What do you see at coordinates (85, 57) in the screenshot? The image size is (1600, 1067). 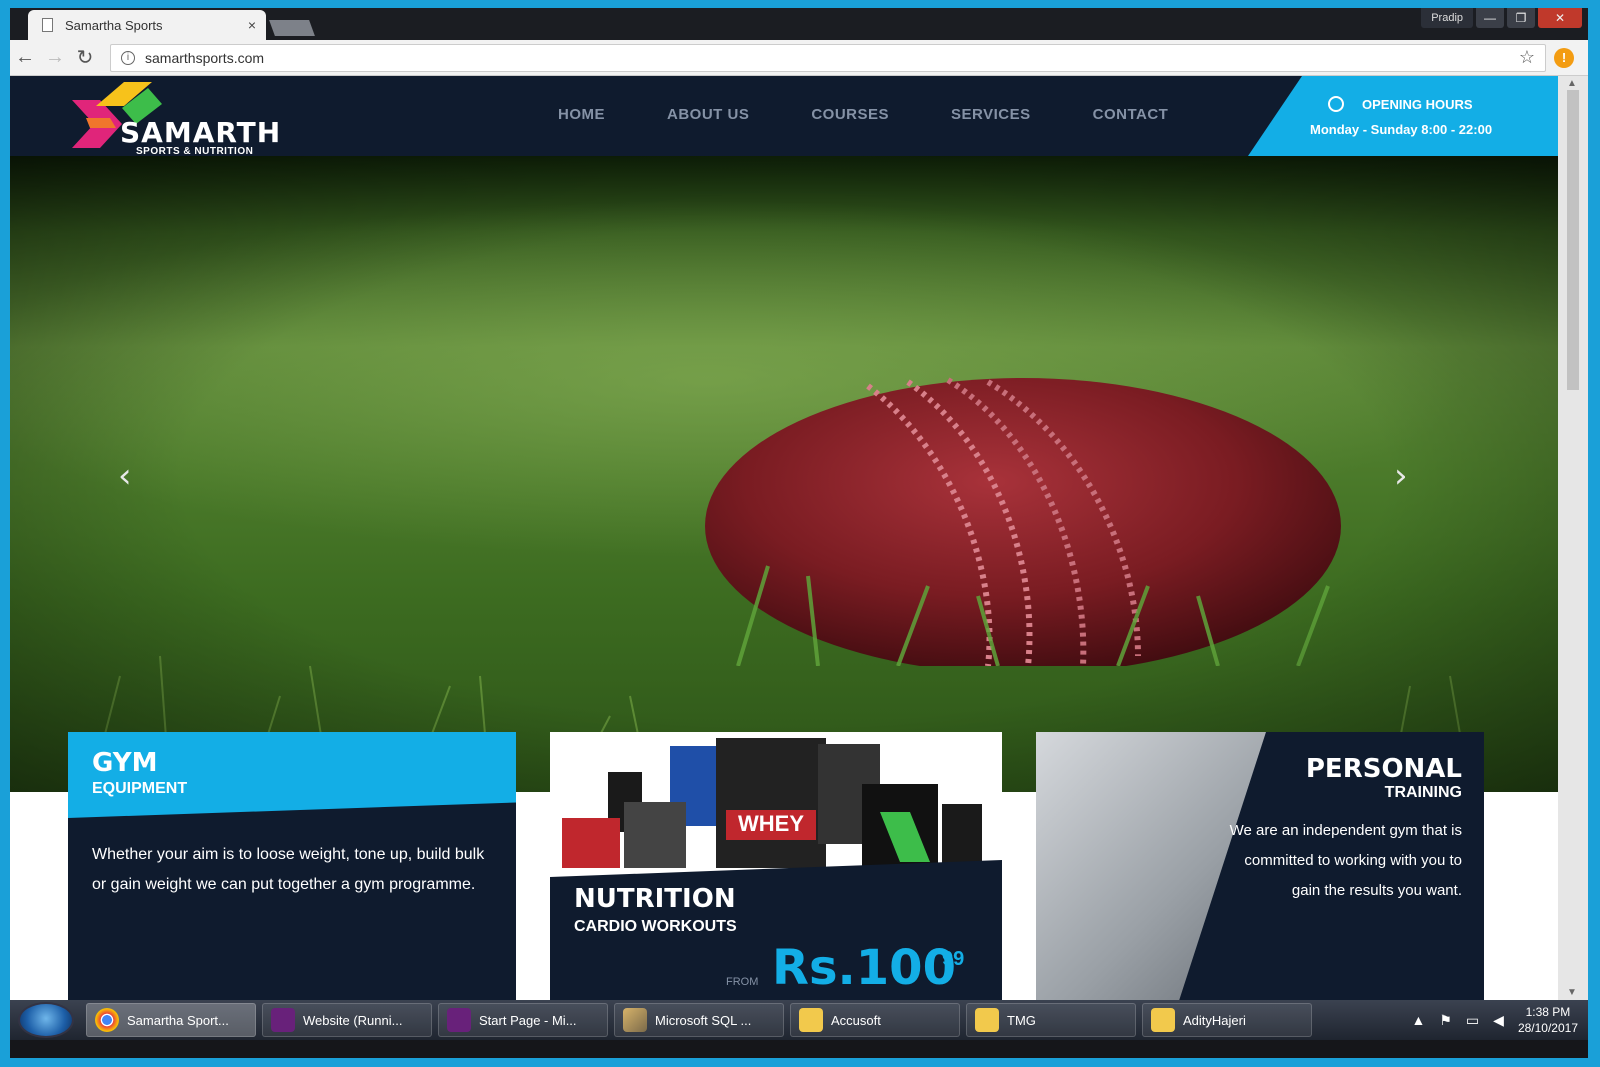 I see `reload-icon: ↻` at bounding box center [85, 57].